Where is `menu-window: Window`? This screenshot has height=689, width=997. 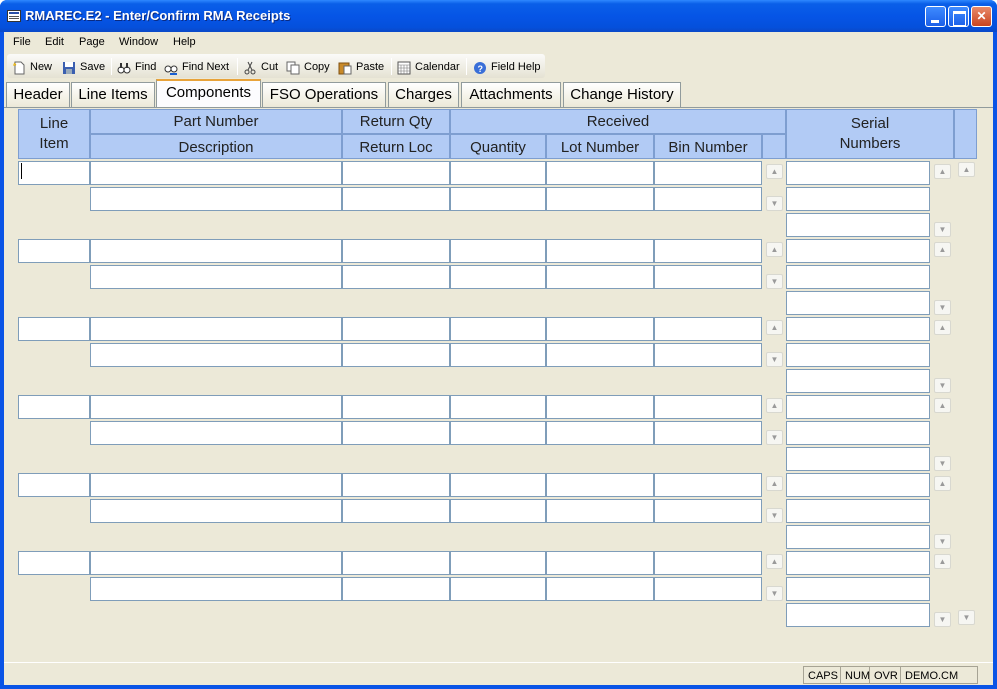
menu-window: Window is located at coordinates (138, 42).